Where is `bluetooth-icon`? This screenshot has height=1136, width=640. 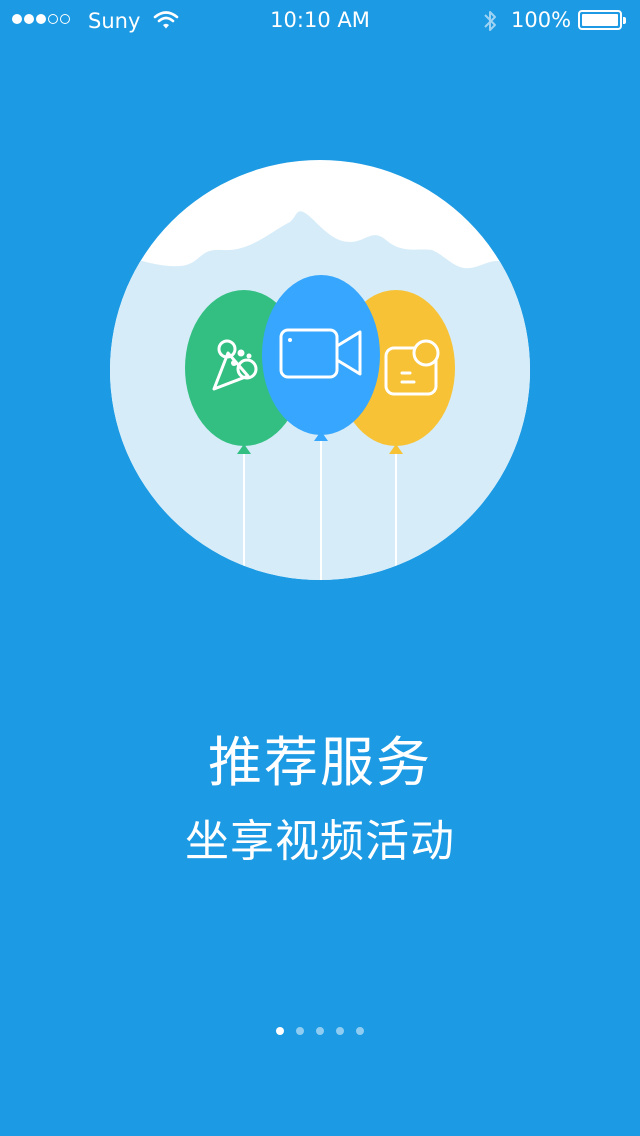
bluetooth-icon is located at coordinates (490, 23).